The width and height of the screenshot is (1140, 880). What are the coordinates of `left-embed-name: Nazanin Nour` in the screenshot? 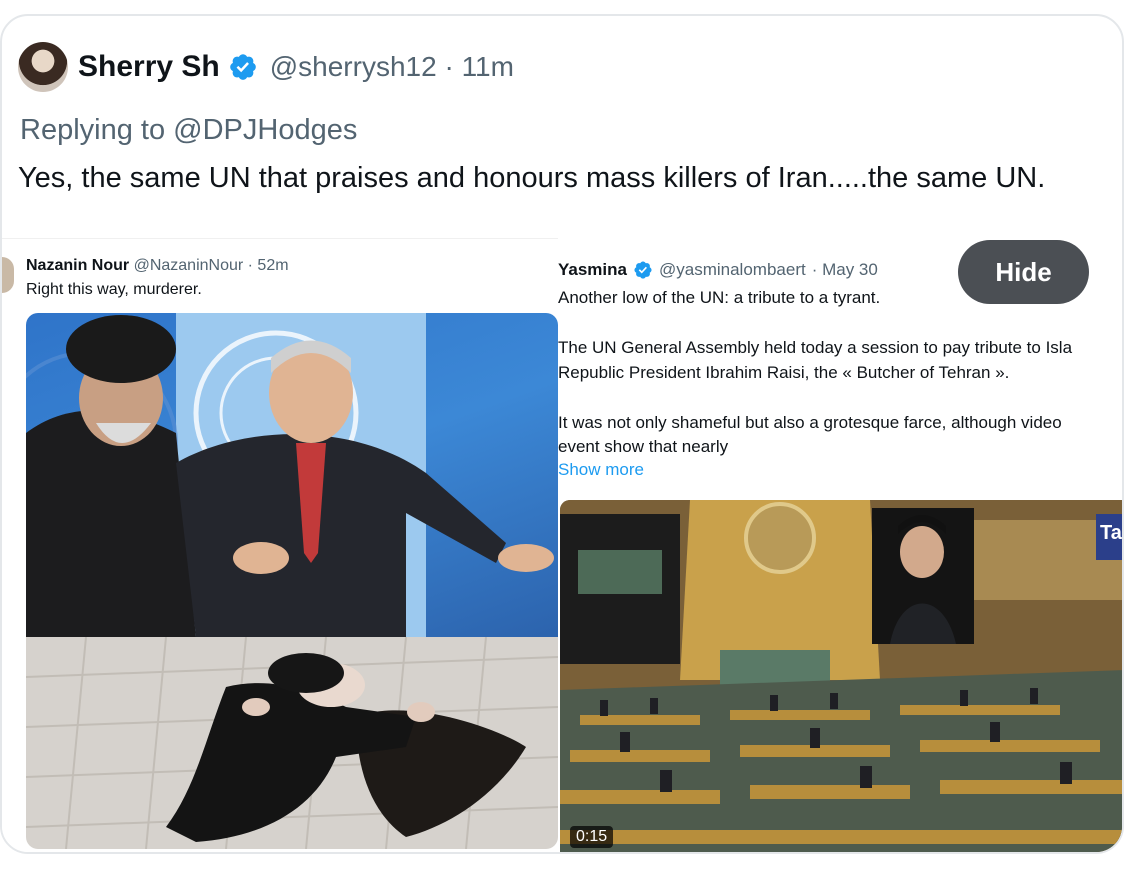 It's located at (78, 265).